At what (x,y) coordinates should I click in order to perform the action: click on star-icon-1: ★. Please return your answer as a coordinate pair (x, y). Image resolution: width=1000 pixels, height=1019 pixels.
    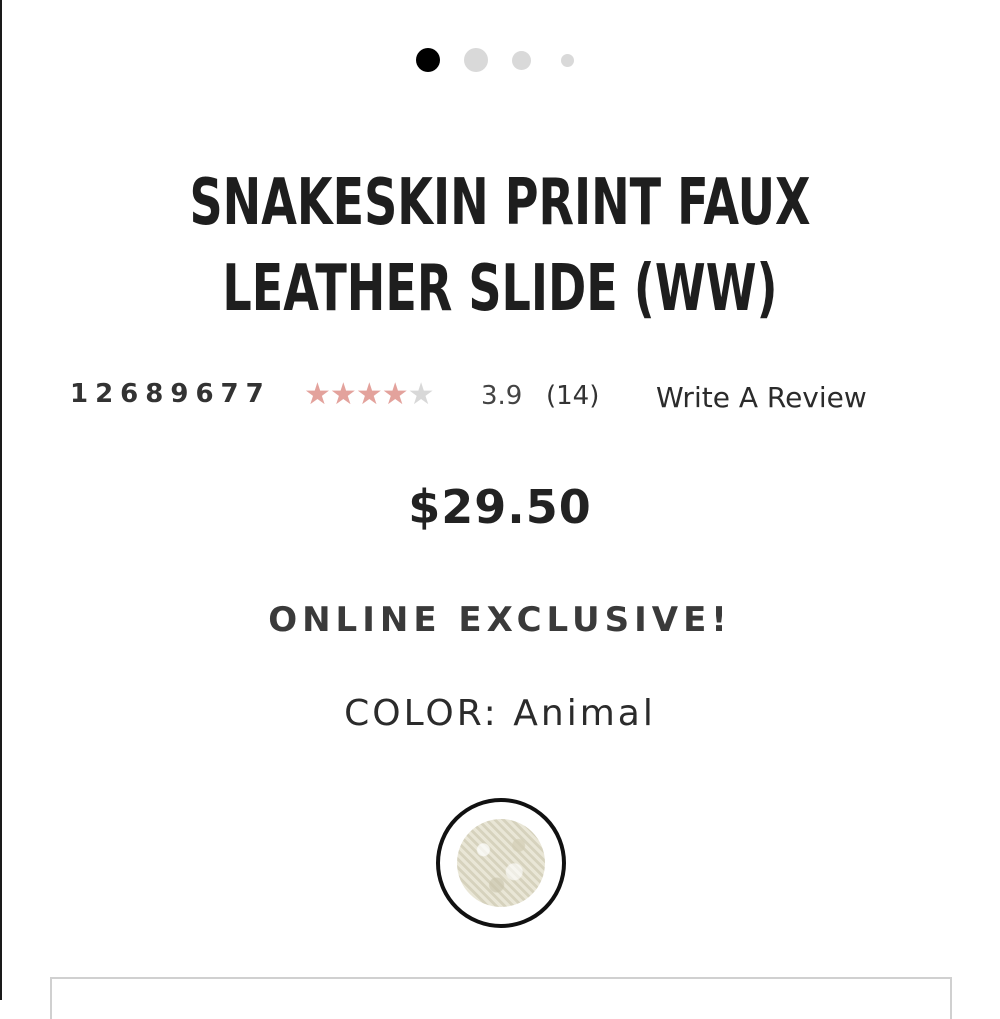
    Looking at the image, I should click on (317, 394).